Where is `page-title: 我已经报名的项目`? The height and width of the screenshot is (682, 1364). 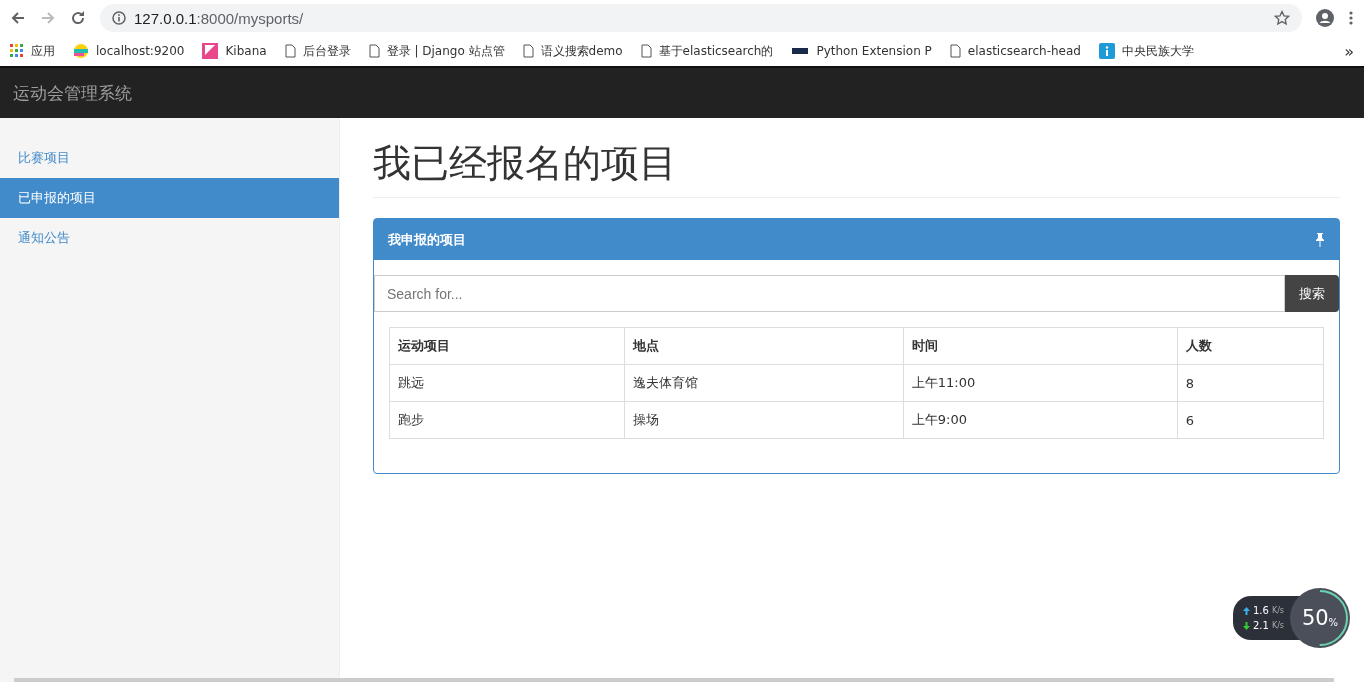 page-title: 我已经报名的项目 is located at coordinates (856, 168).